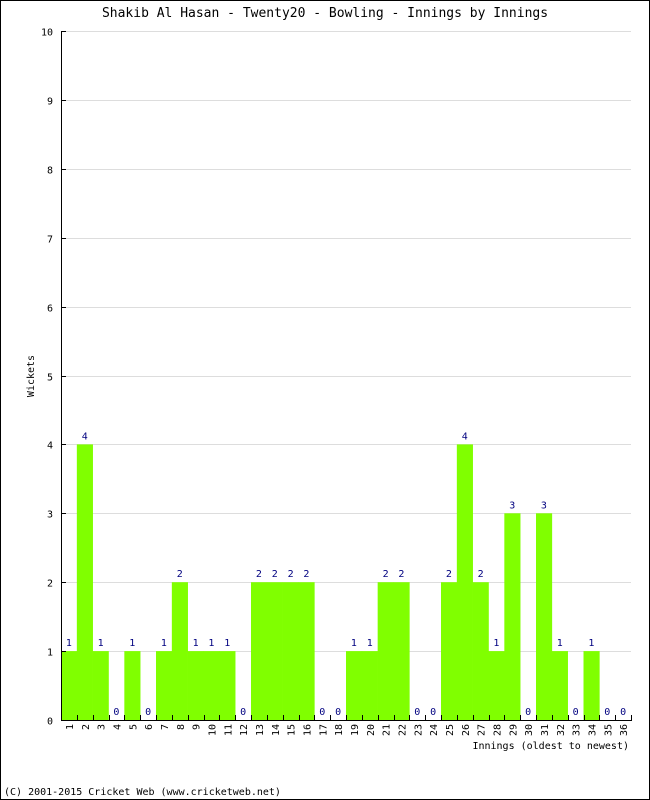  What do you see at coordinates (624, 730) in the screenshot?
I see `x-tick-label: 36` at bounding box center [624, 730].